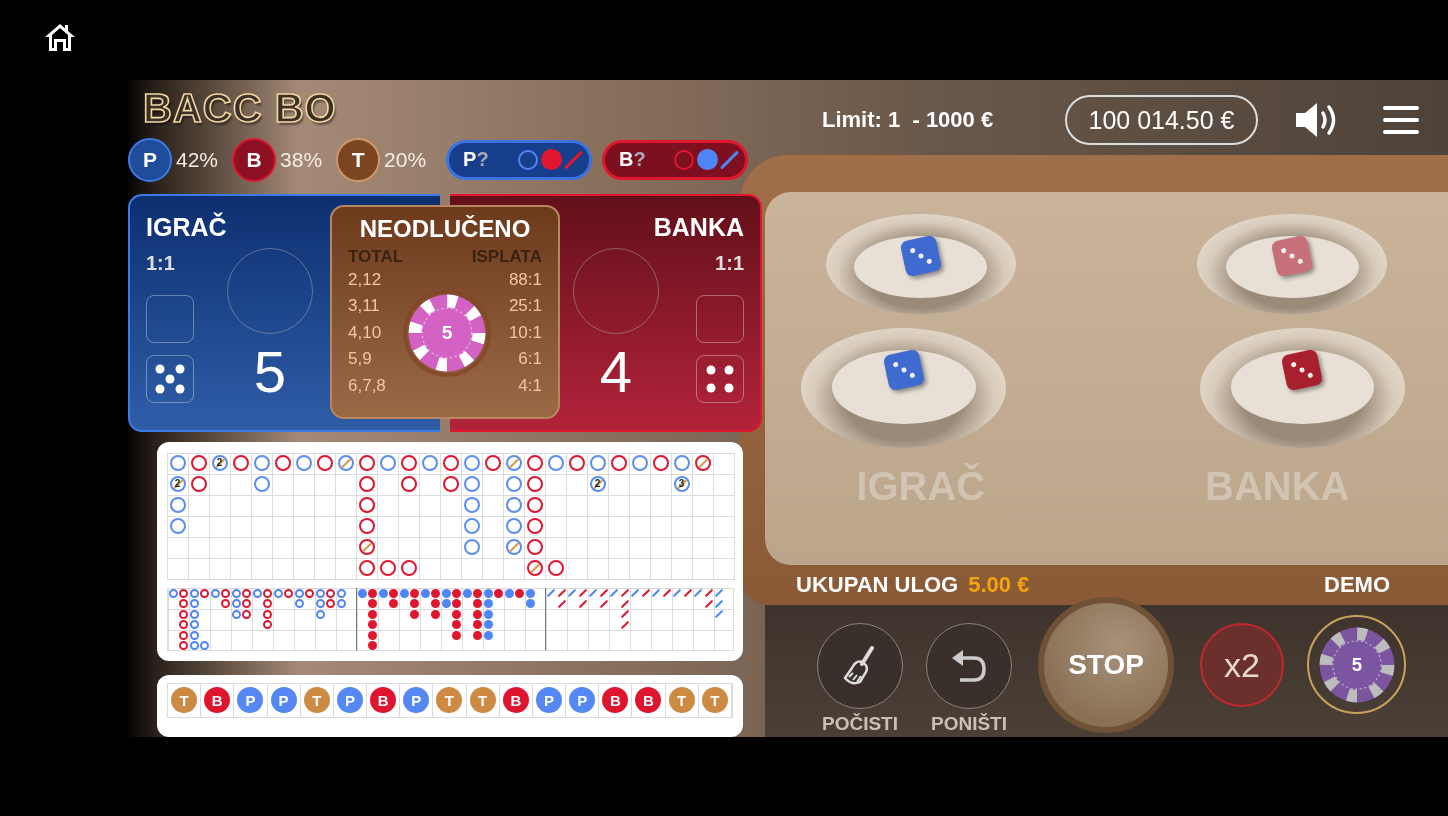  I want to click on tie-bet-panel: NEODLUČENO TOTAL ISPLATA 2,12 3,11 4,10 5,9 6,7,8 5 88:1 25:1 10:1 6:1 4:1, so click(445, 311).